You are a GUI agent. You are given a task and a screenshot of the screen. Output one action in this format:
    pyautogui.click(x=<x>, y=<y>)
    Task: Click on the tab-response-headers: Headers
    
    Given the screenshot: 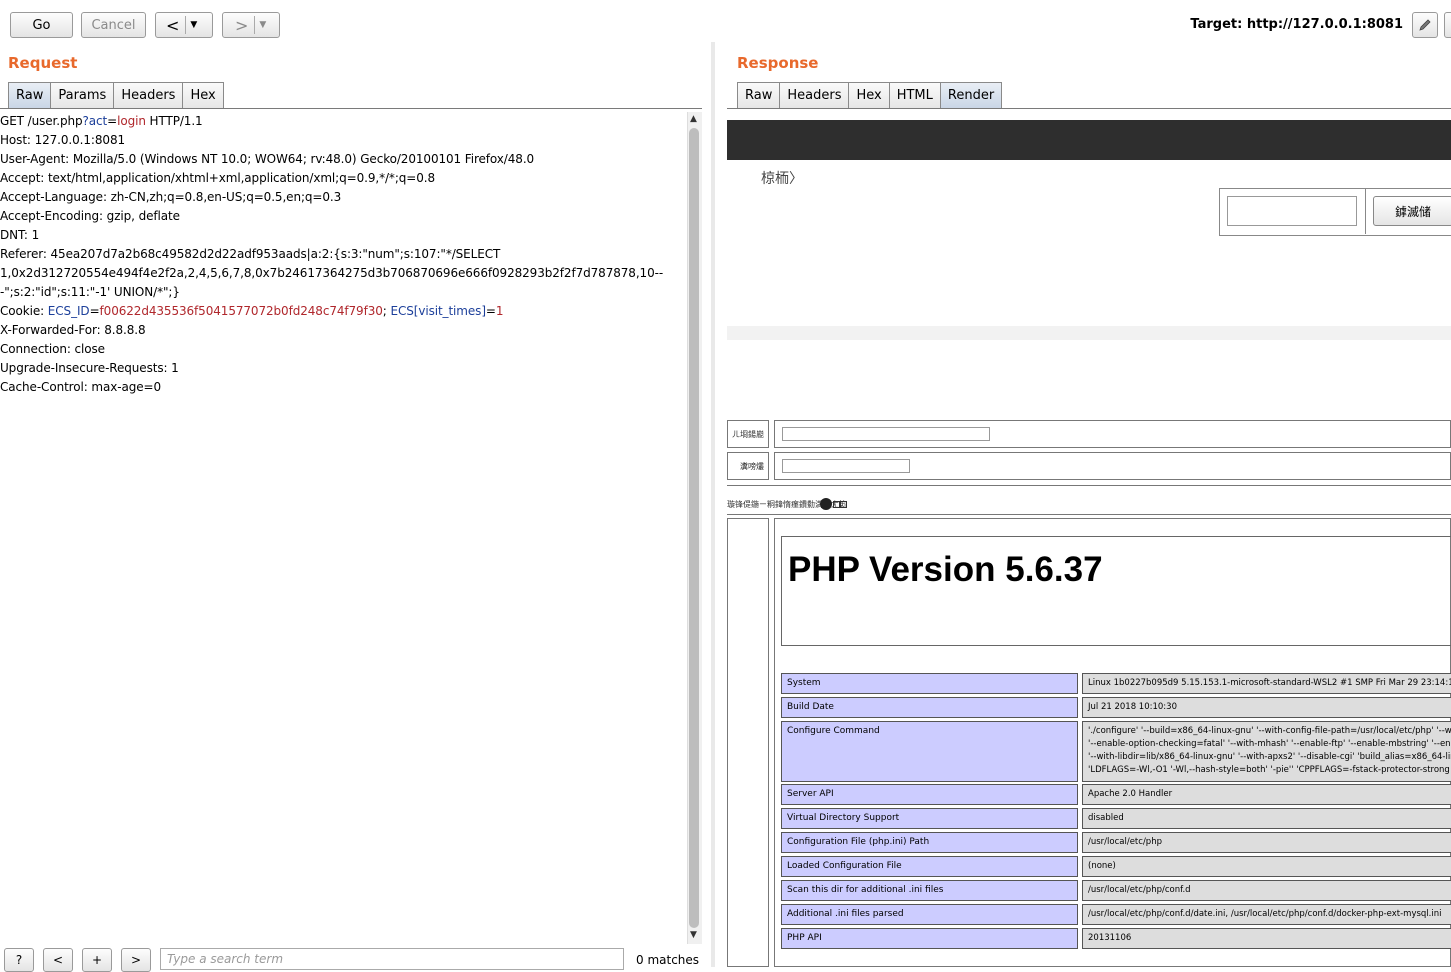 What is the action you would take?
    pyautogui.click(x=814, y=95)
    